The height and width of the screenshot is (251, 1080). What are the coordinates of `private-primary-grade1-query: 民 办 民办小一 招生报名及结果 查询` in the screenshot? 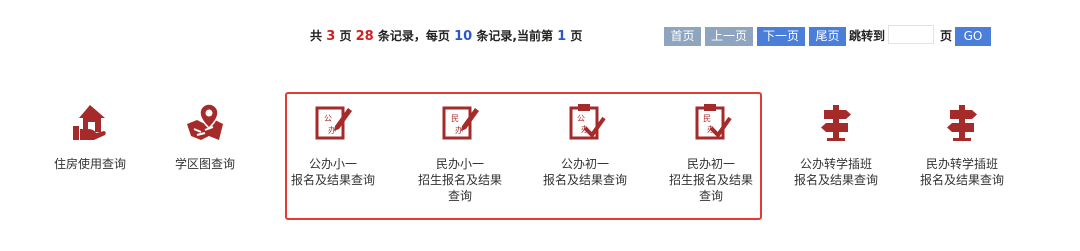 It's located at (460, 153).